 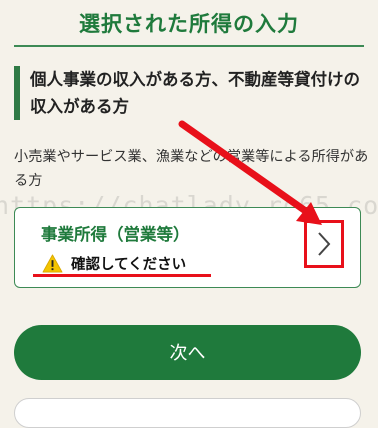 What do you see at coordinates (52, 263) in the screenshot?
I see `warning-icon` at bounding box center [52, 263].